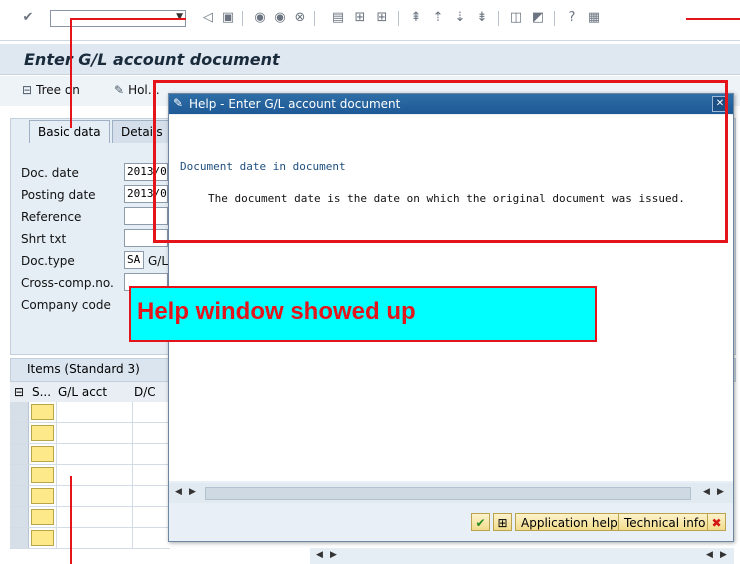 This screenshot has width=740, height=564. I want to click on find-icon: ⊞, so click(360, 18).